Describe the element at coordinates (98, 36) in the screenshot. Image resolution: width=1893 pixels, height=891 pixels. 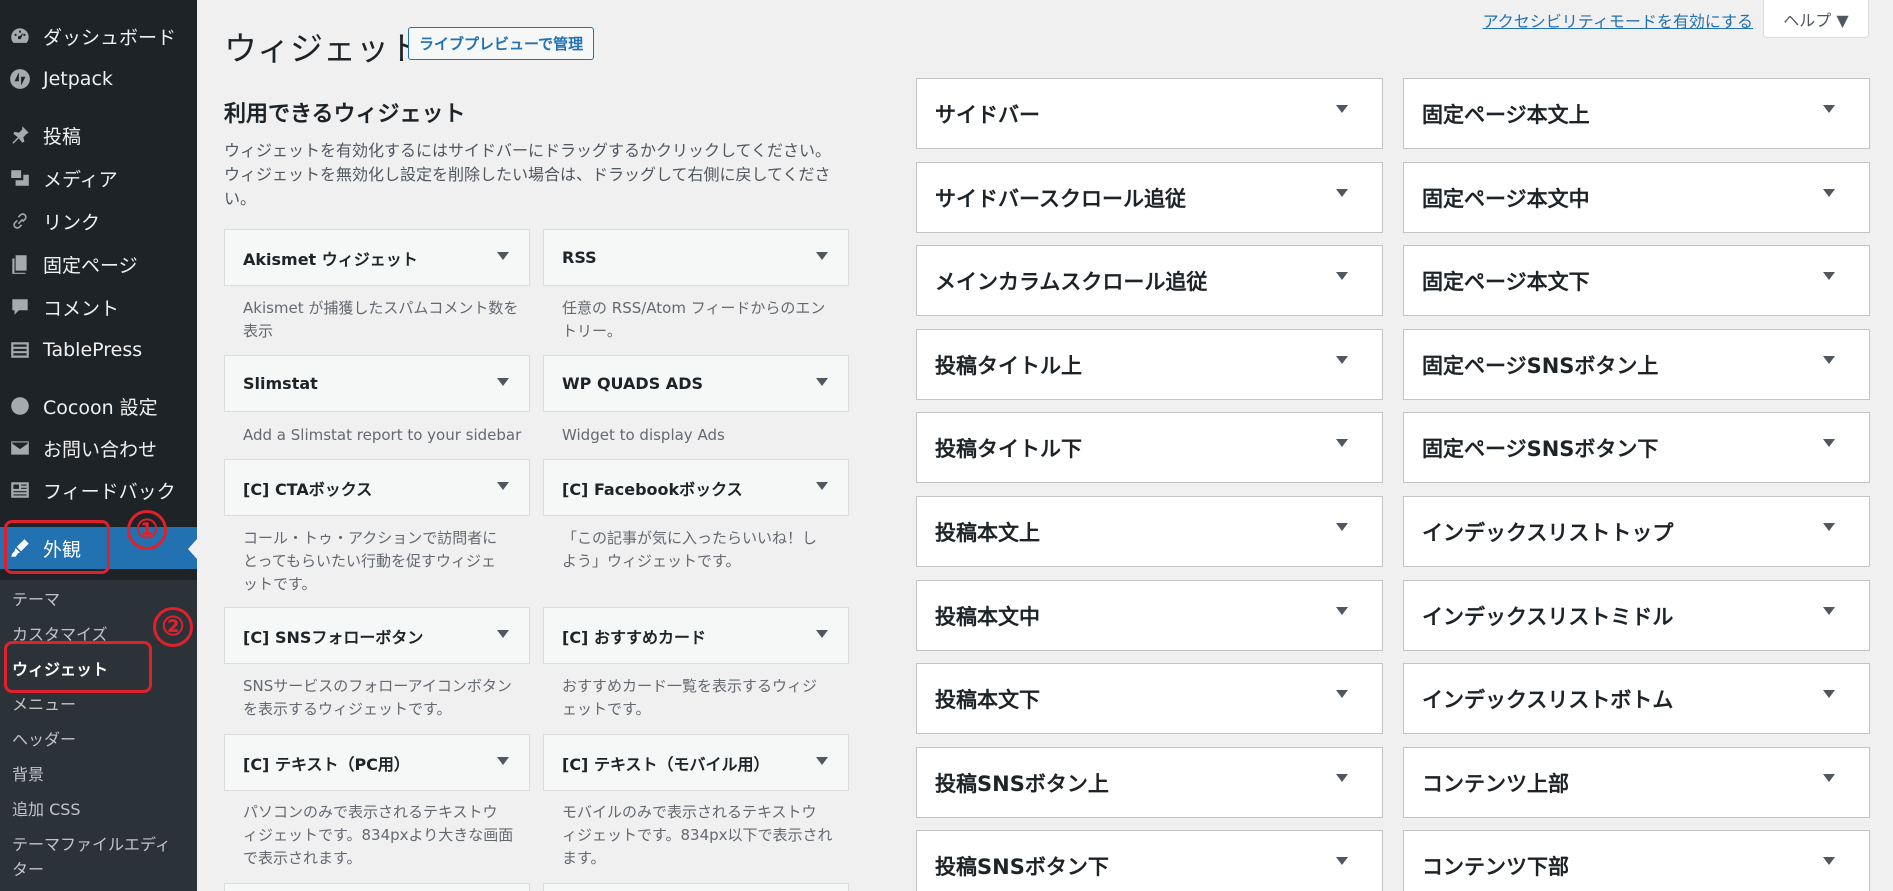
I see `menu-dashboard: ダッシュボード` at that location.